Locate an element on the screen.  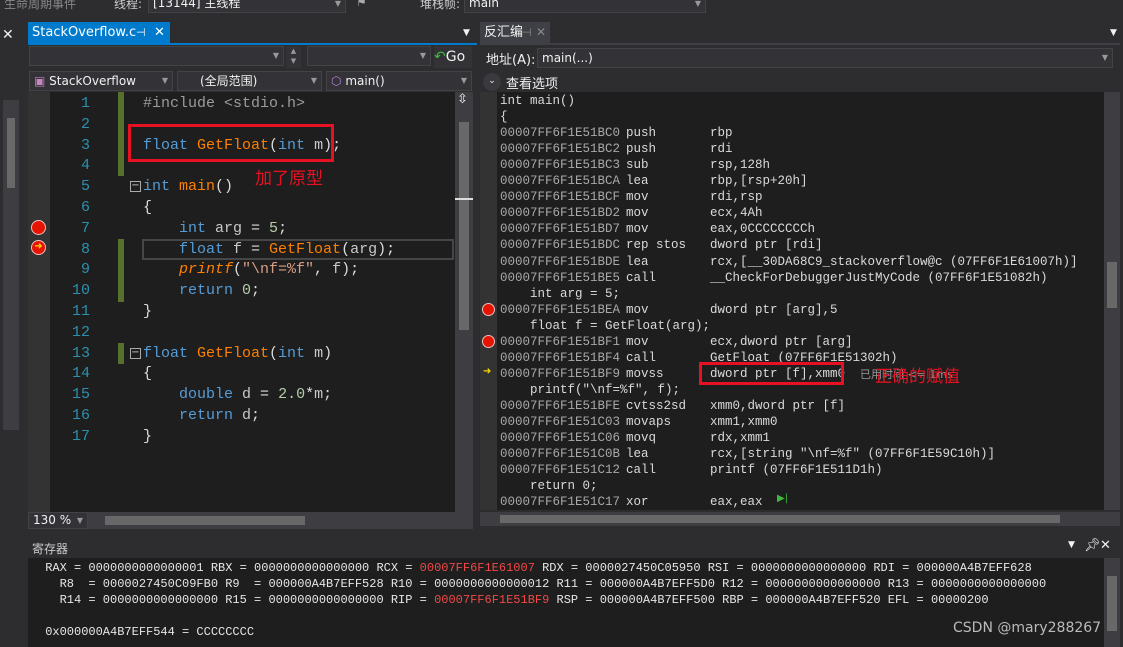
flag-icon: ⚑ is located at coordinates (361, 4).